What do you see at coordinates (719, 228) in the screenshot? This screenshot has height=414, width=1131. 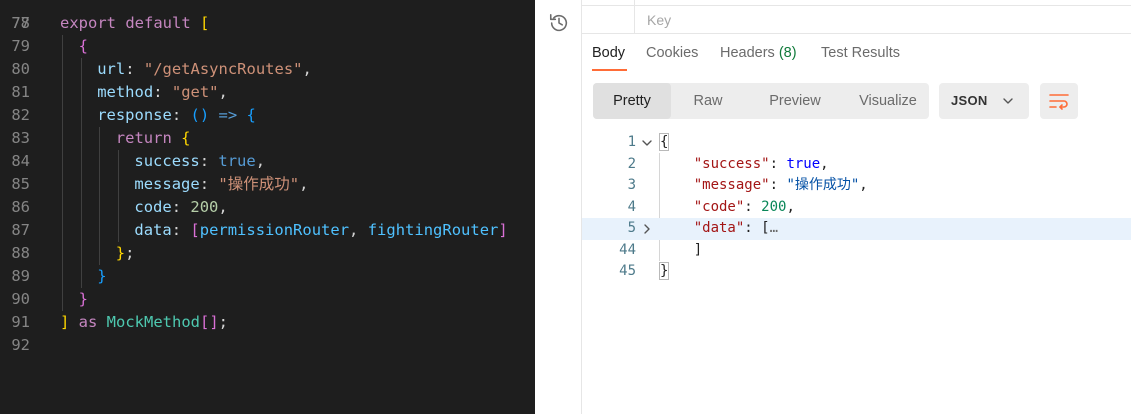 I see `json-token: "data"` at bounding box center [719, 228].